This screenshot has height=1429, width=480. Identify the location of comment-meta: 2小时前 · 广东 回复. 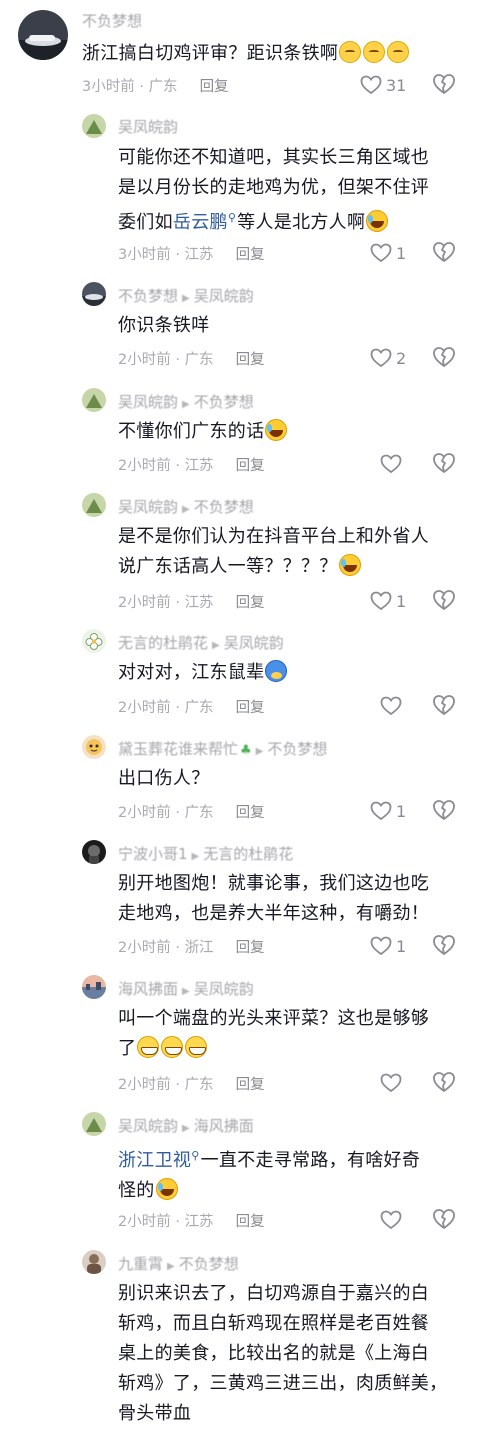
(191, 1085).